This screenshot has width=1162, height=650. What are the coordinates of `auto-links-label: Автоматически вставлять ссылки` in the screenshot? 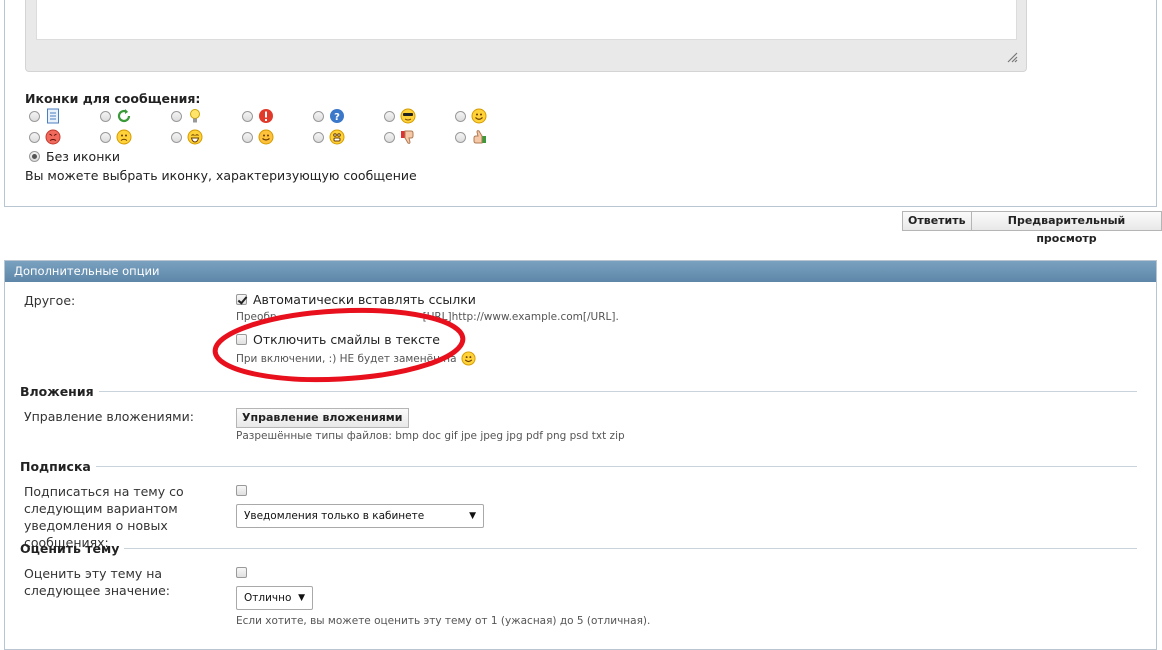 It's located at (364, 299).